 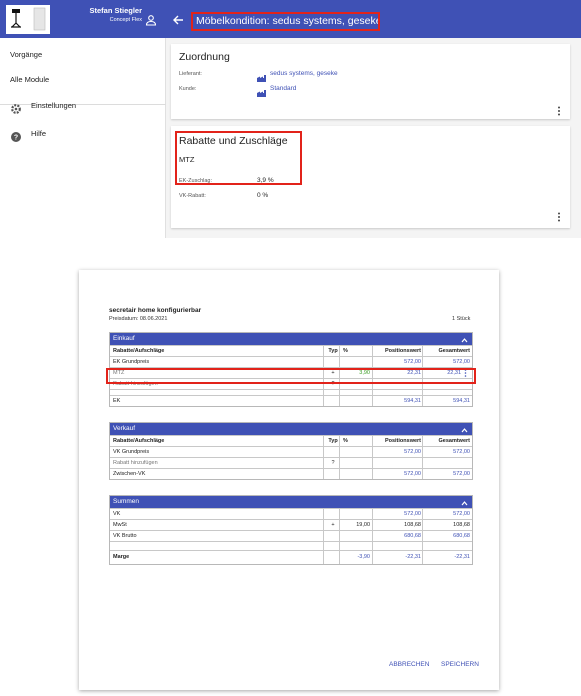 I want to click on save-button: SPEICHERN, so click(x=460, y=664).